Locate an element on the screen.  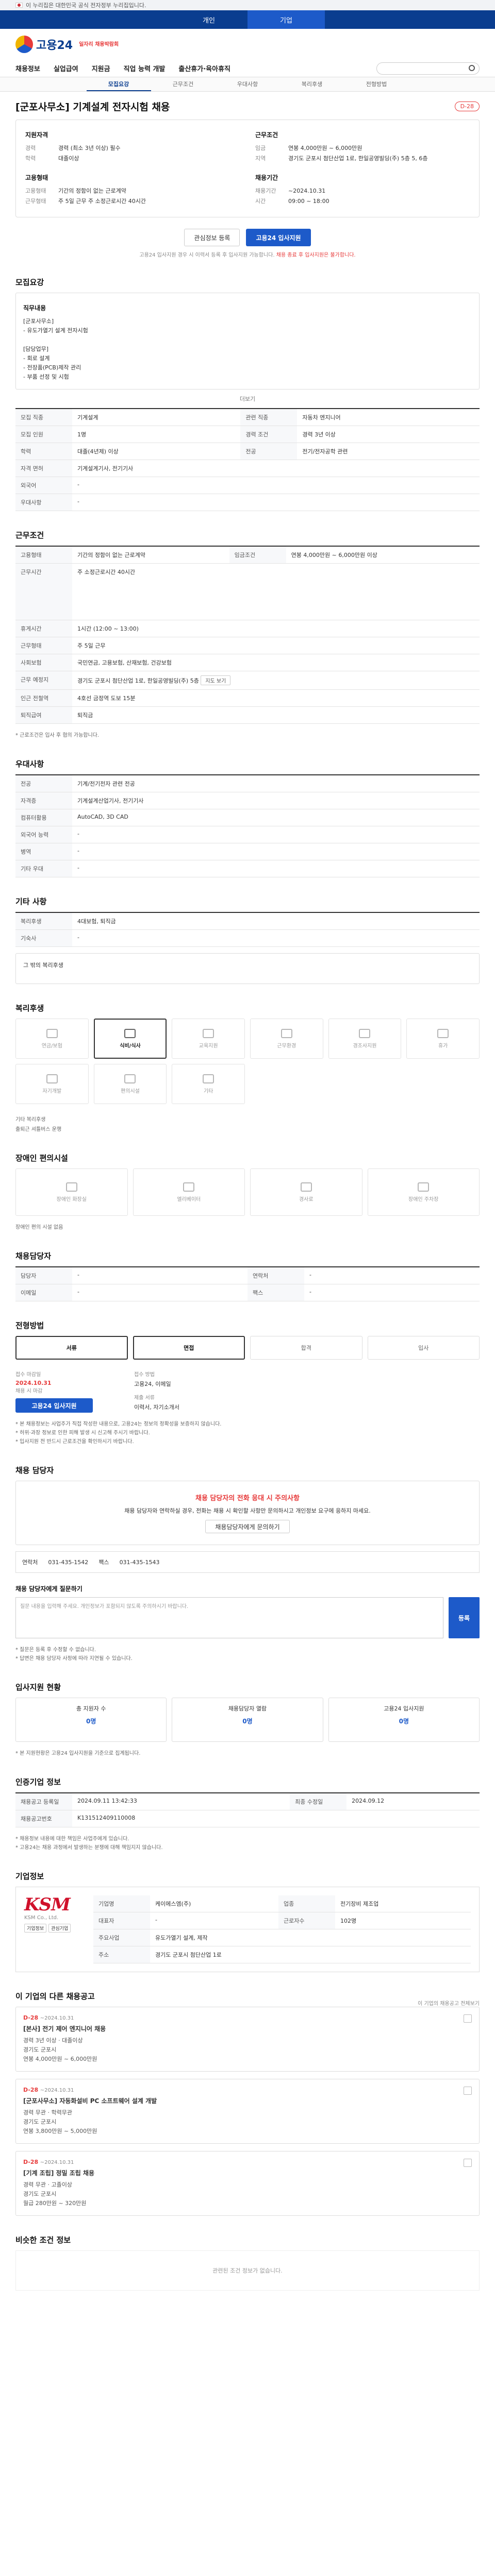
cond-note: * 근로조건은 입사 후 협의 가능합니다. is located at coordinates (57, 735).